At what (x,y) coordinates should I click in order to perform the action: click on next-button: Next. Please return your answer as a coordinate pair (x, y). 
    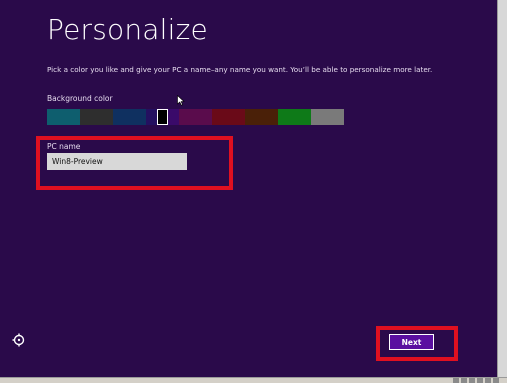
    Looking at the image, I should click on (411, 342).